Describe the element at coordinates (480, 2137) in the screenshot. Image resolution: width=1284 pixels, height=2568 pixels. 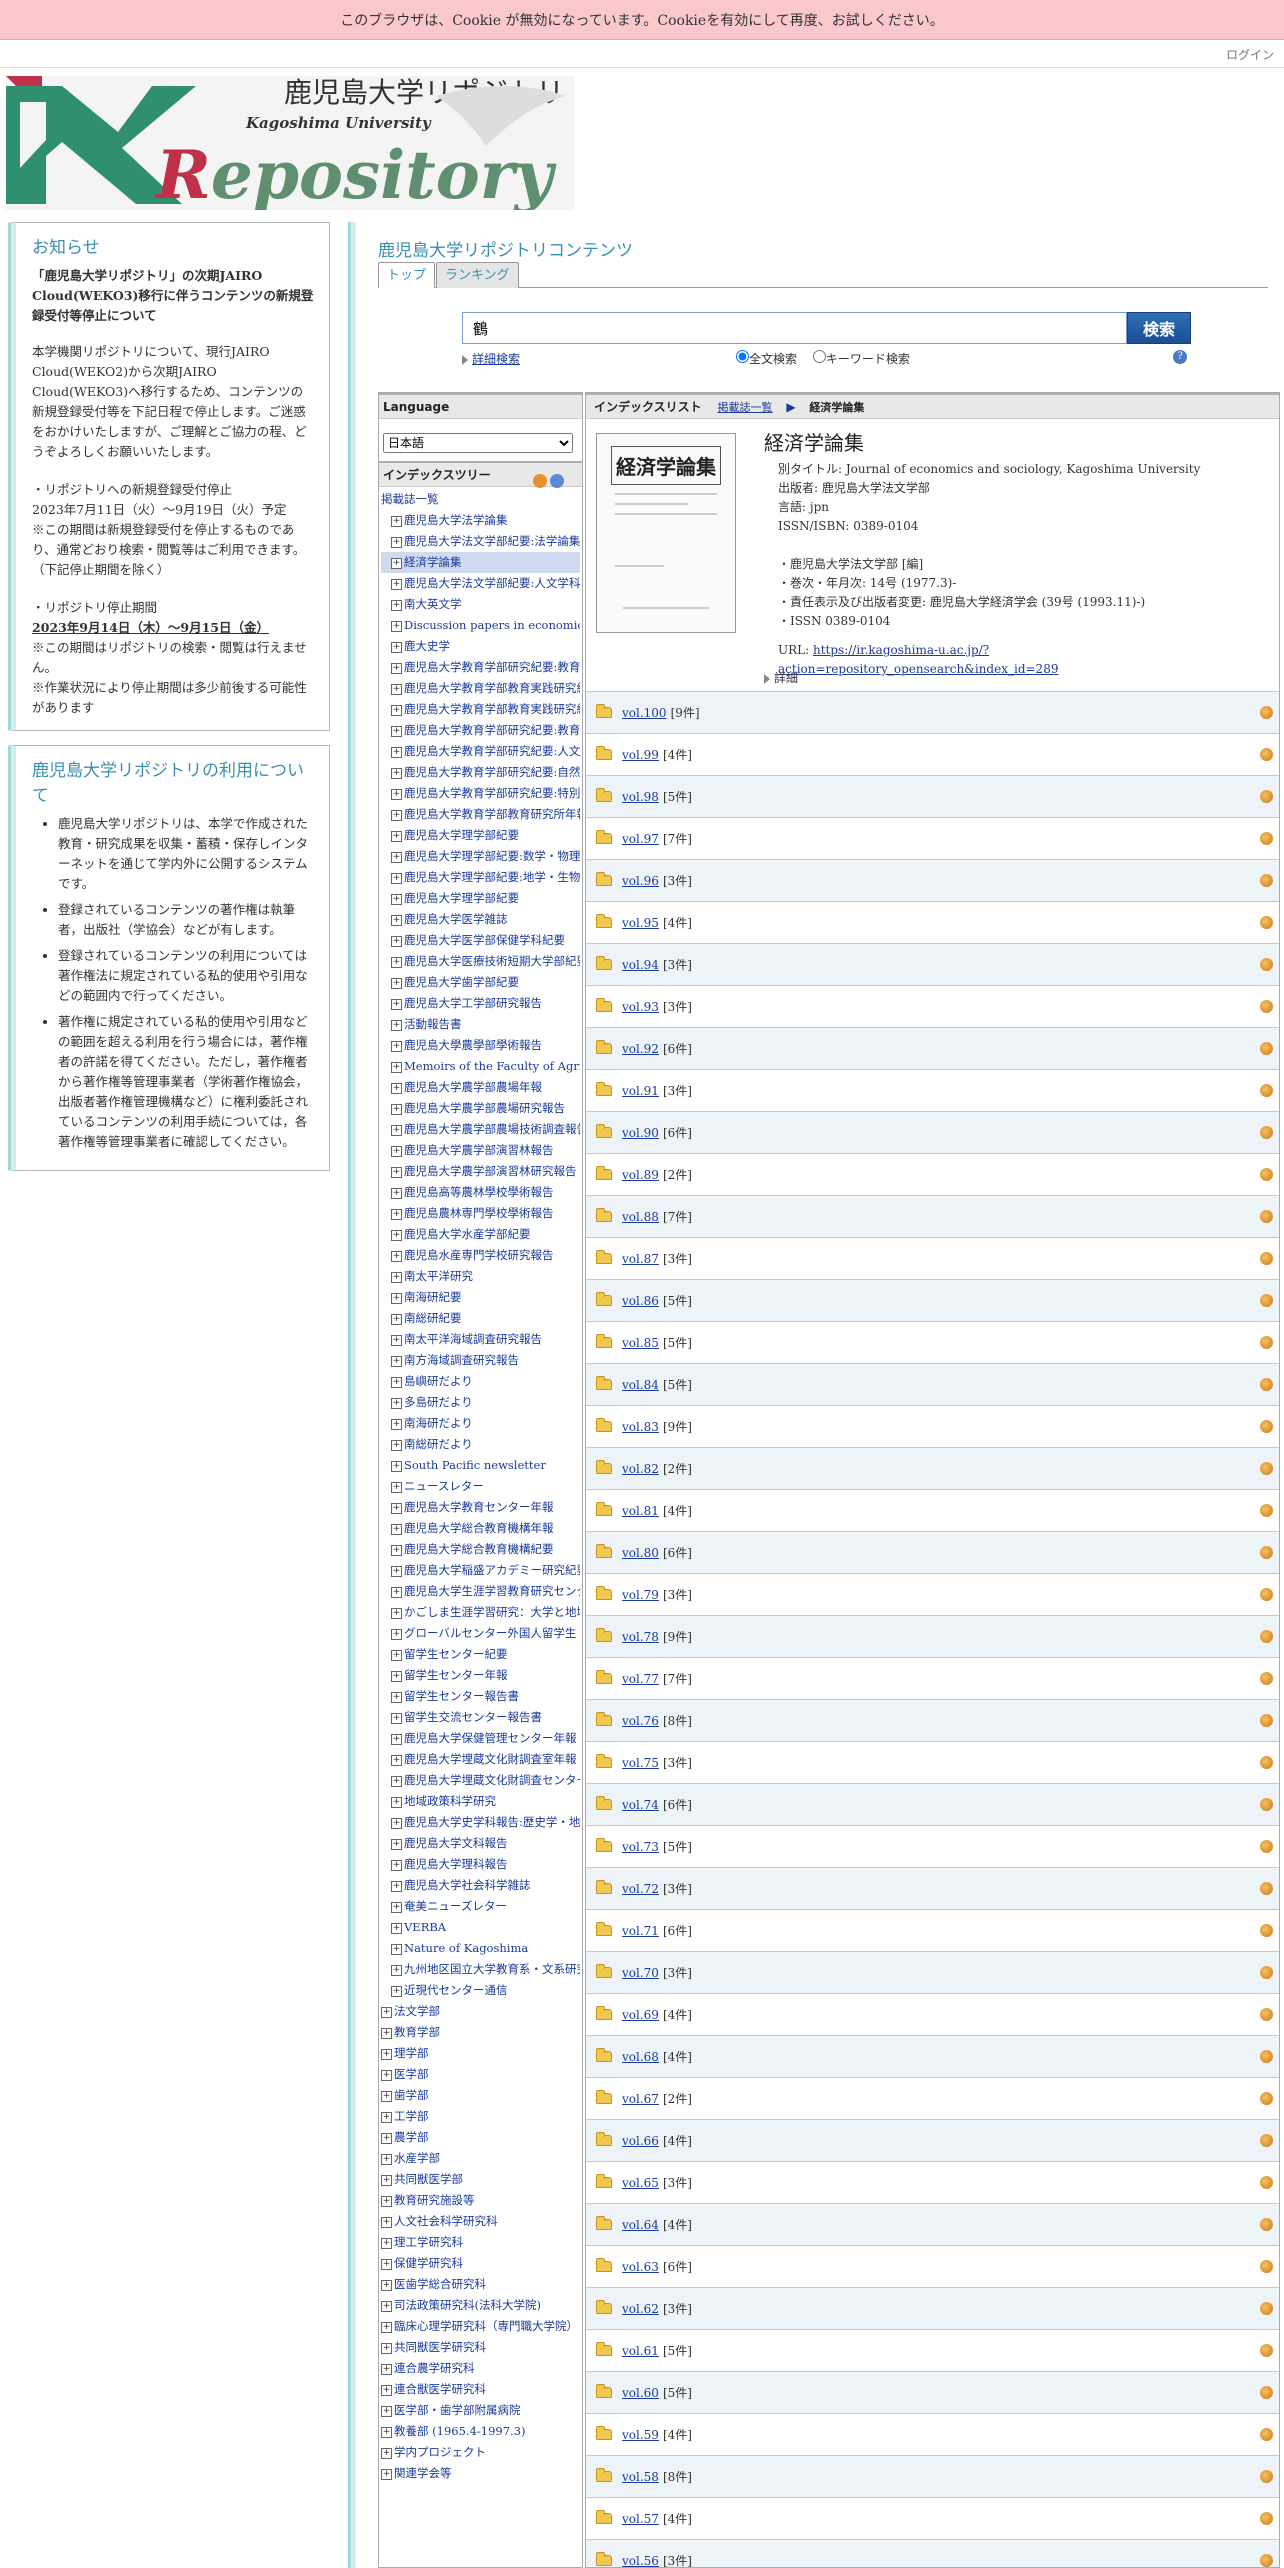
I see `tree-item-faculty: + 農学部` at that location.